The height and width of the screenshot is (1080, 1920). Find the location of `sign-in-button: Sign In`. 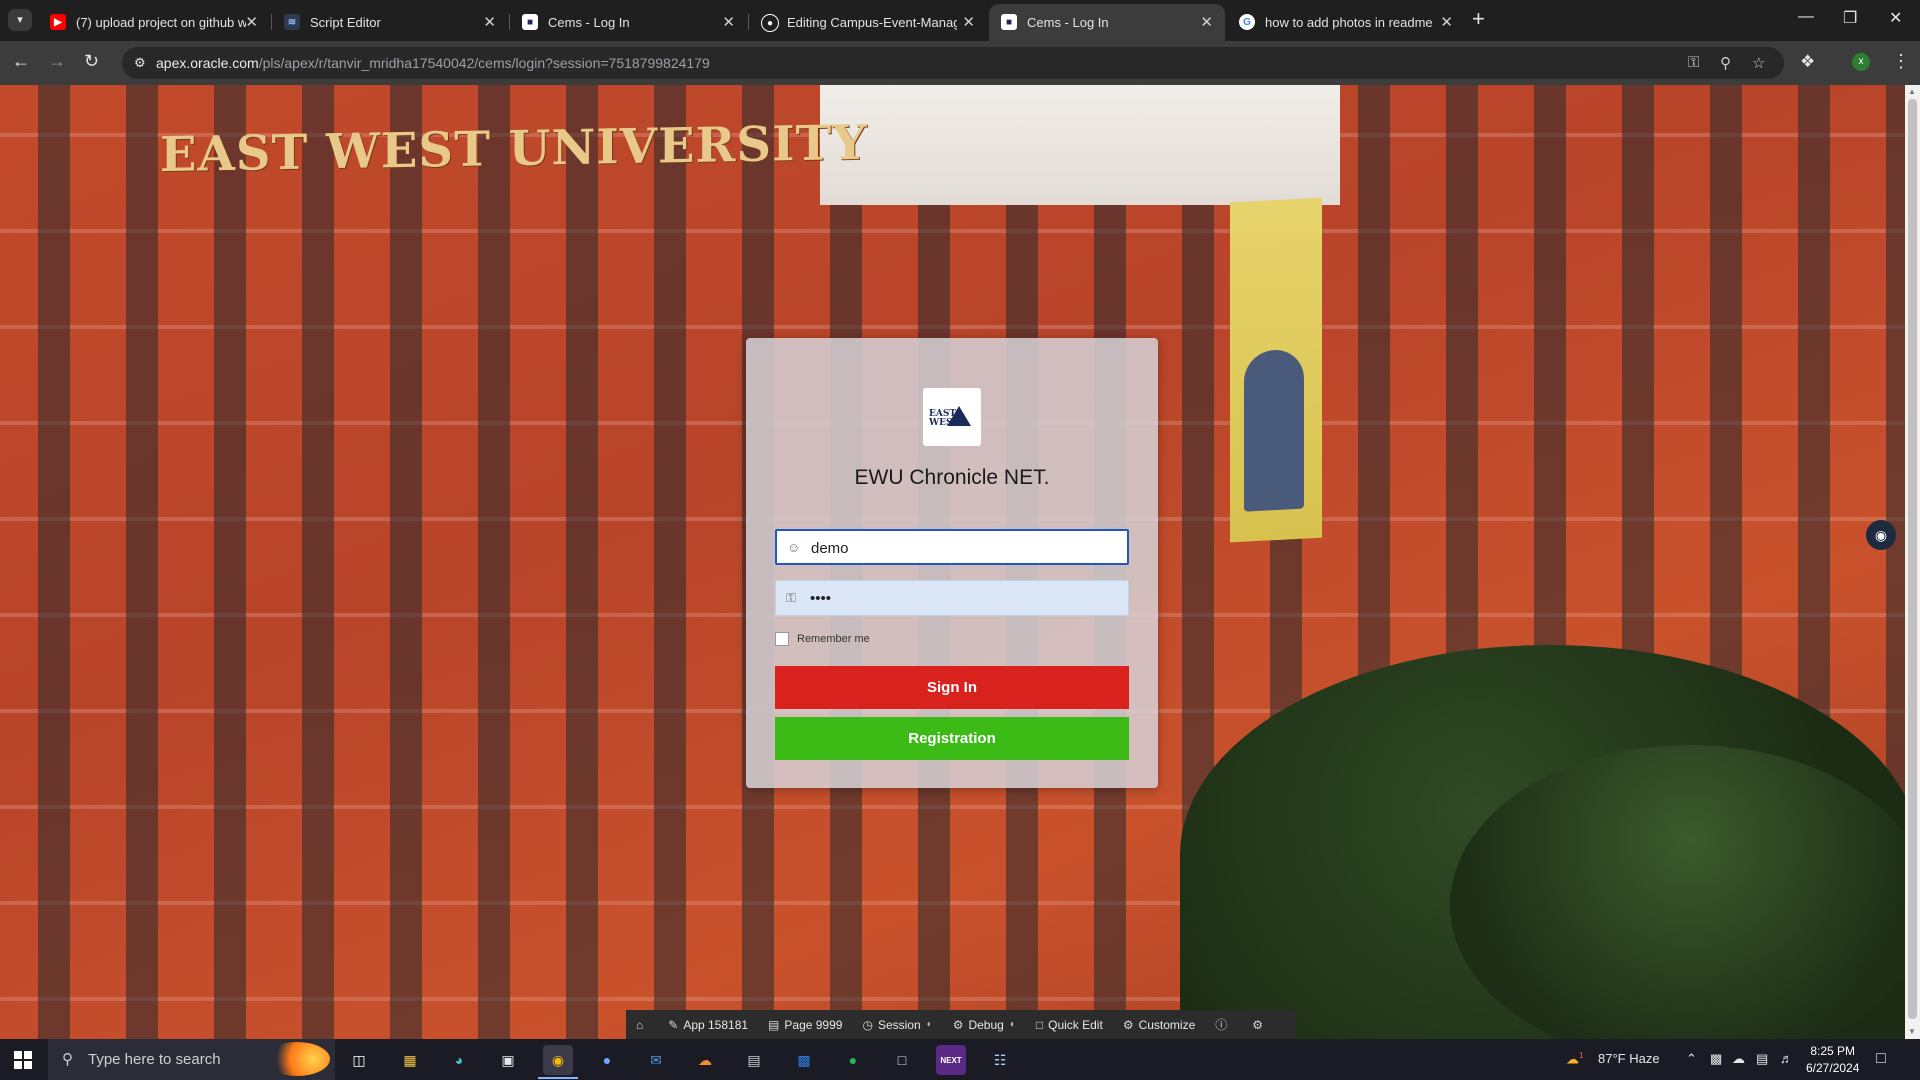

sign-in-button: Sign In is located at coordinates (952, 687).